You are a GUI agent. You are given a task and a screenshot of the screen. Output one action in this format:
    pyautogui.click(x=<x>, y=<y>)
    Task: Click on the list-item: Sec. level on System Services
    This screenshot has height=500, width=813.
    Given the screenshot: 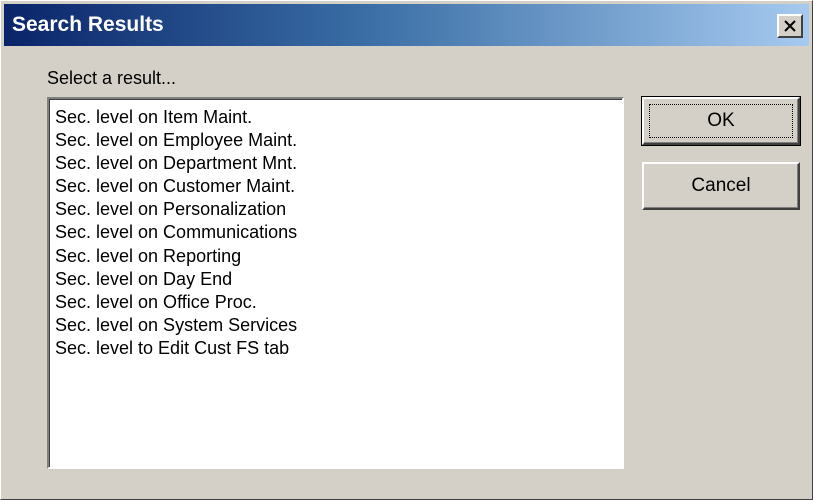 What is the action you would take?
    pyautogui.click(x=338, y=325)
    